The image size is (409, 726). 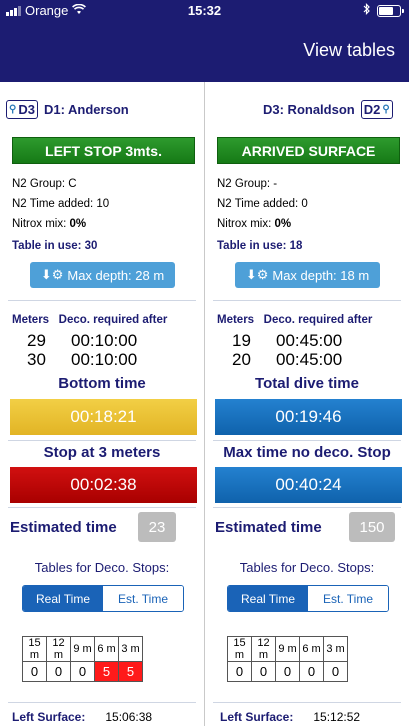 What do you see at coordinates (129, 717) in the screenshot?
I see `left-surface-time: 15:06:38` at bounding box center [129, 717].